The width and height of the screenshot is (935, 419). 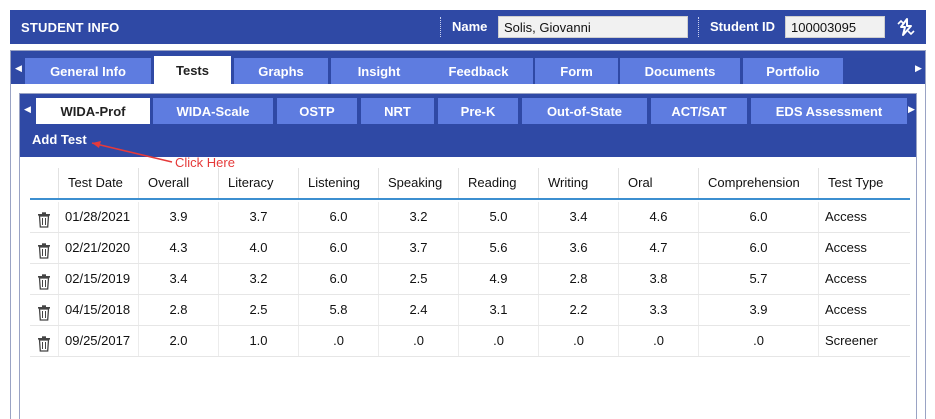 What do you see at coordinates (44, 183) in the screenshot?
I see `column-header-actions` at bounding box center [44, 183].